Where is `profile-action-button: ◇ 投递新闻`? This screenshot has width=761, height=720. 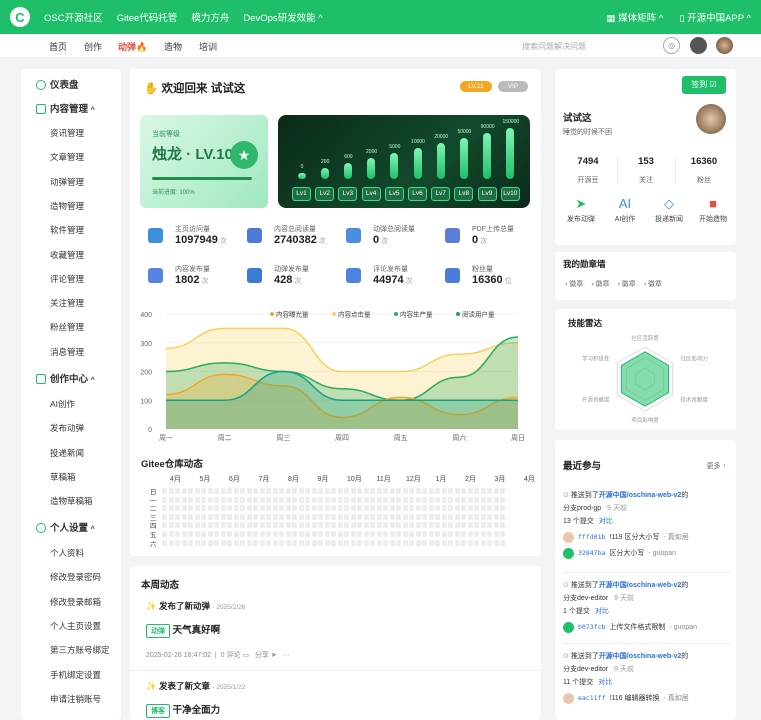 profile-action-button: ◇ 投递新闻 is located at coordinates (669, 210).